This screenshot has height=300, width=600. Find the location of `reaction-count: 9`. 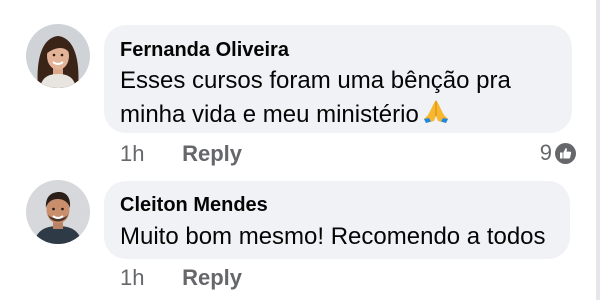

reaction-count: 9 is located at coordinates (545, 152).